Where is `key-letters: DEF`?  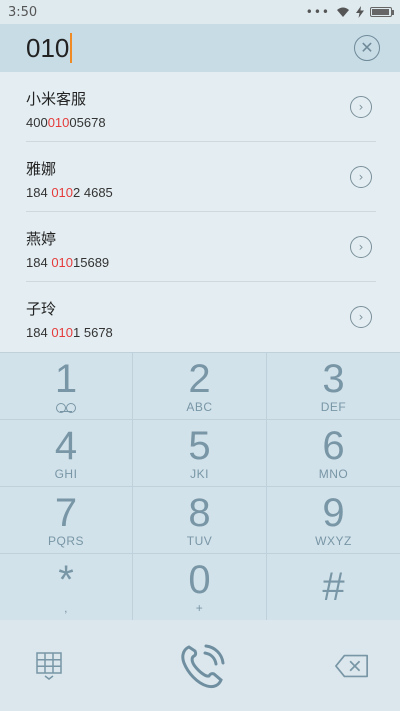
key-letters: DEF is located at coordinates (333, 406).